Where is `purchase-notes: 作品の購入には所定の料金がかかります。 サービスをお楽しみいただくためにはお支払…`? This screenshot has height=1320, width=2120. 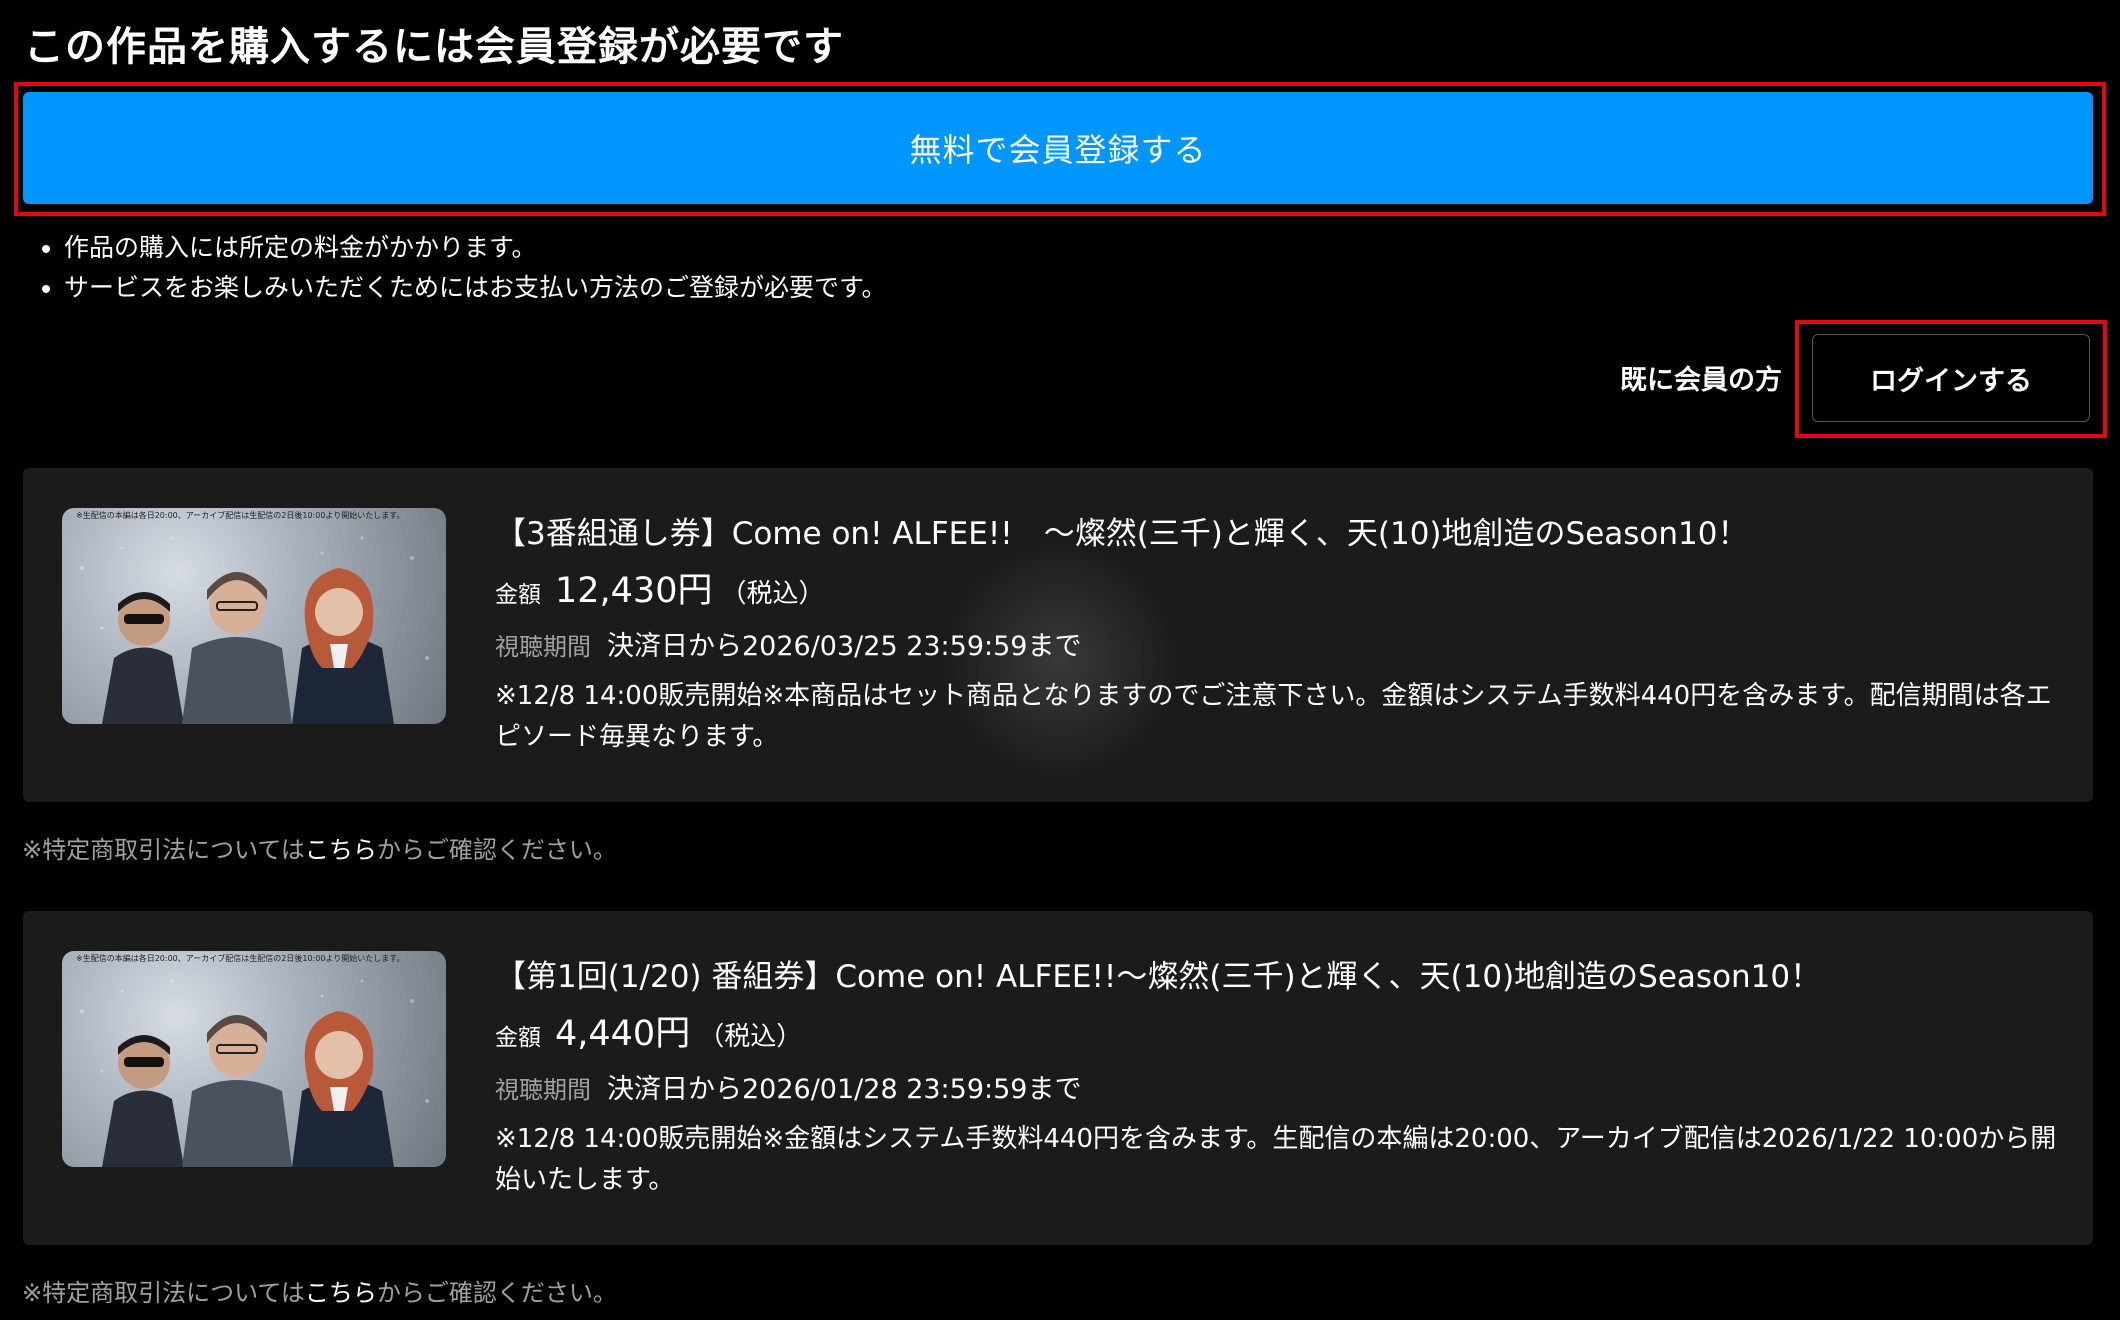 purchase-notes: 作品の購入には所定の料金がかかります。 サービスをお楽しみいただくためにはお支払… is located at coordinates (462, 268).